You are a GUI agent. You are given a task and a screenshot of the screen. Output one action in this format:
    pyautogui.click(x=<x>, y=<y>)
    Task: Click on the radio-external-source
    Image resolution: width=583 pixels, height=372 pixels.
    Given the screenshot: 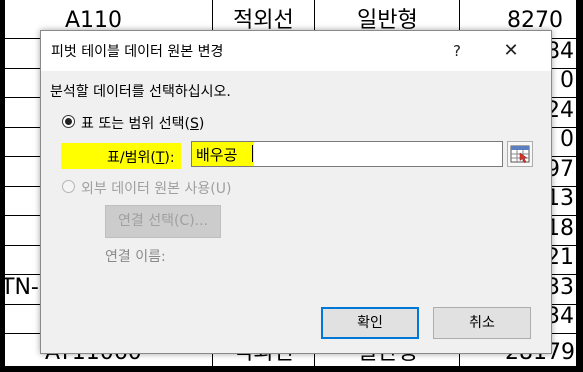 What is the action you would take?
    pyautogui.click(x=68, y=186)
    